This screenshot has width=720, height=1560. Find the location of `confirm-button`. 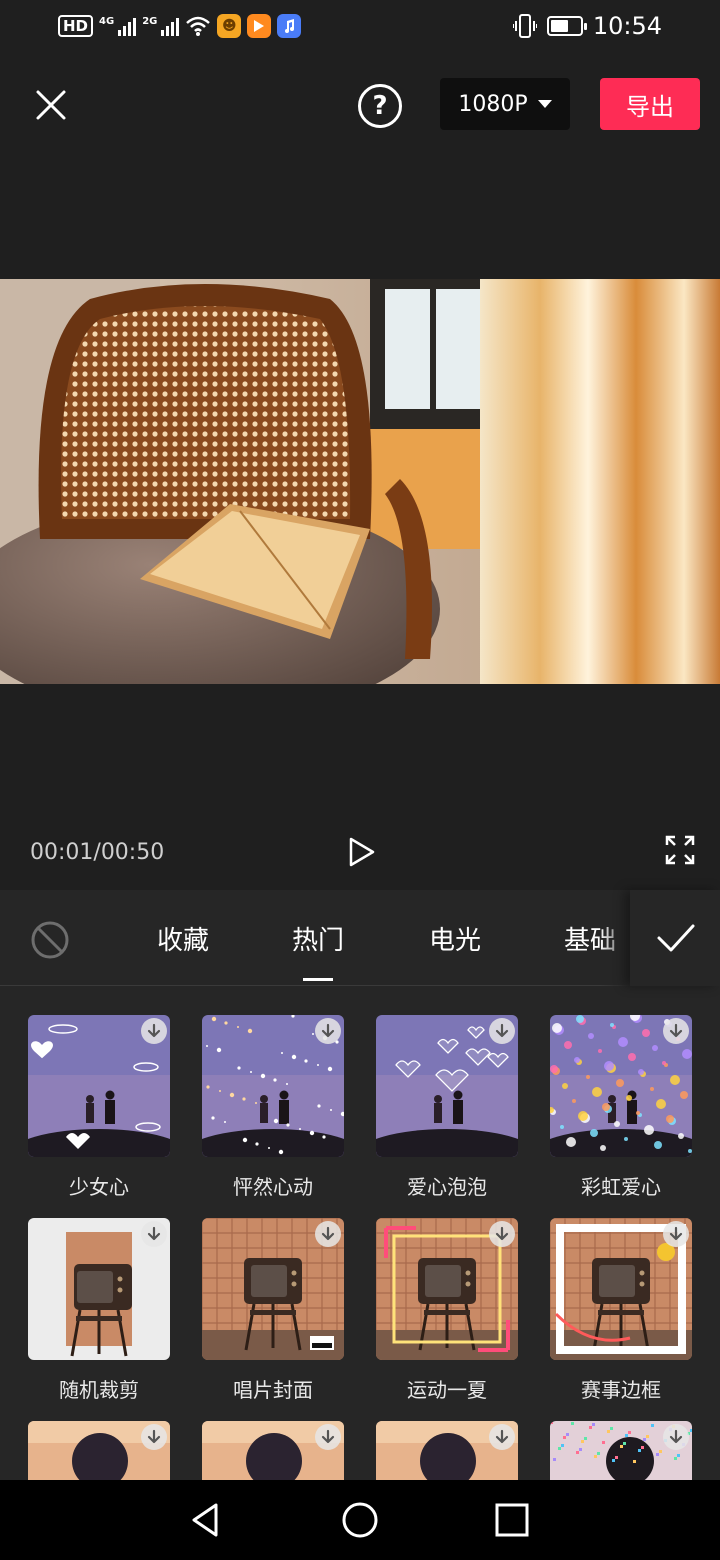

confirm-button is located at coordinates (675, 938).